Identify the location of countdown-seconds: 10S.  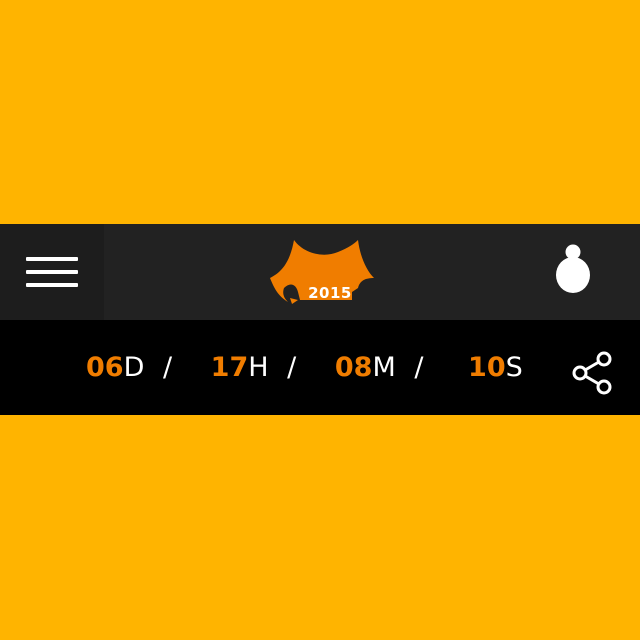
(495, 367).